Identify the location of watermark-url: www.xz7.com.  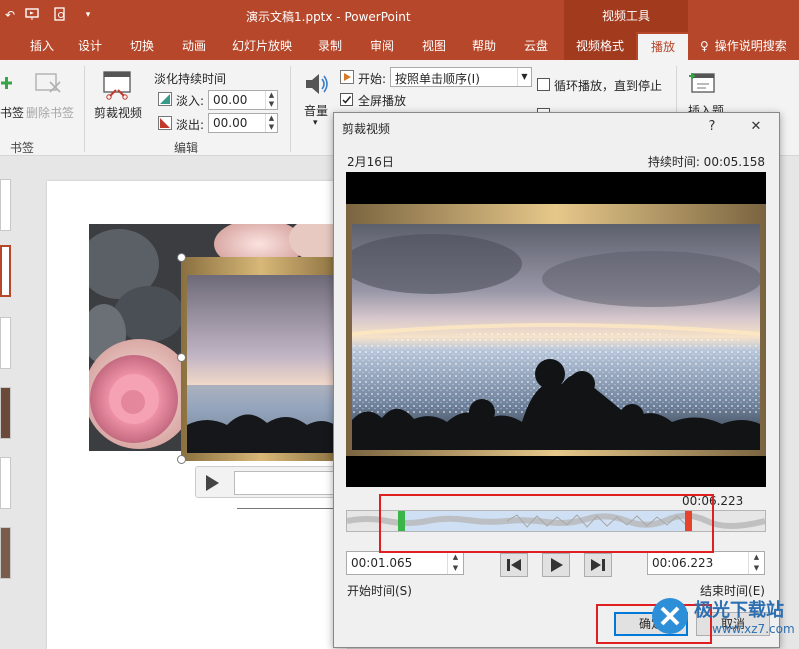
(753, 629).